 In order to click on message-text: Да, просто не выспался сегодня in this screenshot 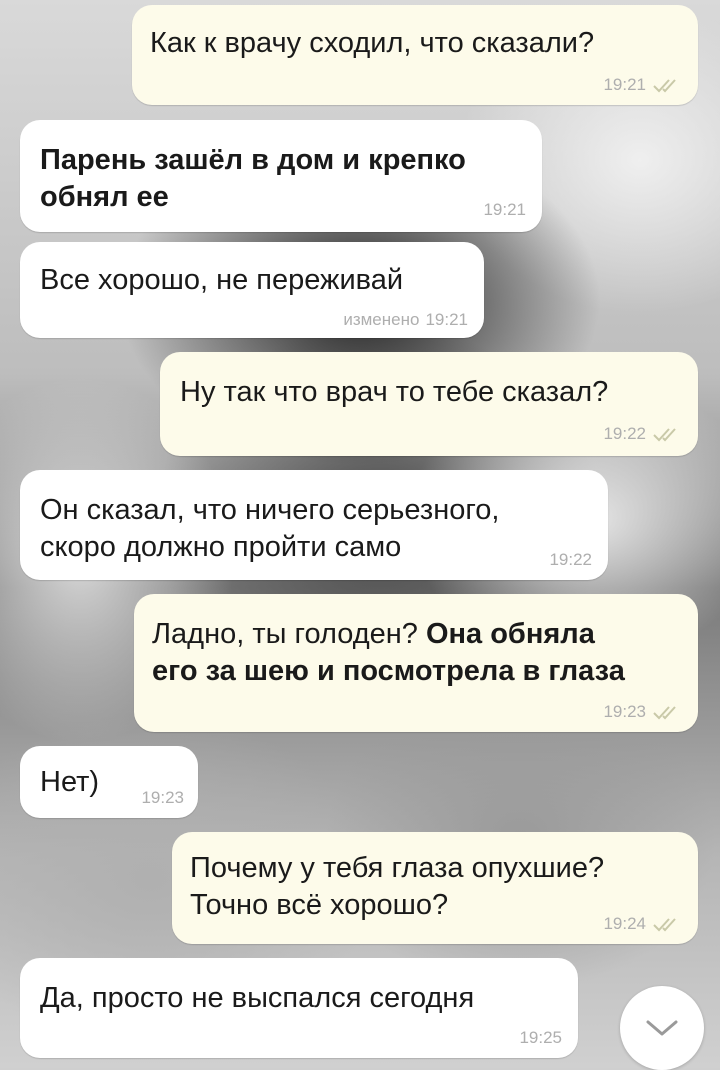, I will do `click(257, 998)`.